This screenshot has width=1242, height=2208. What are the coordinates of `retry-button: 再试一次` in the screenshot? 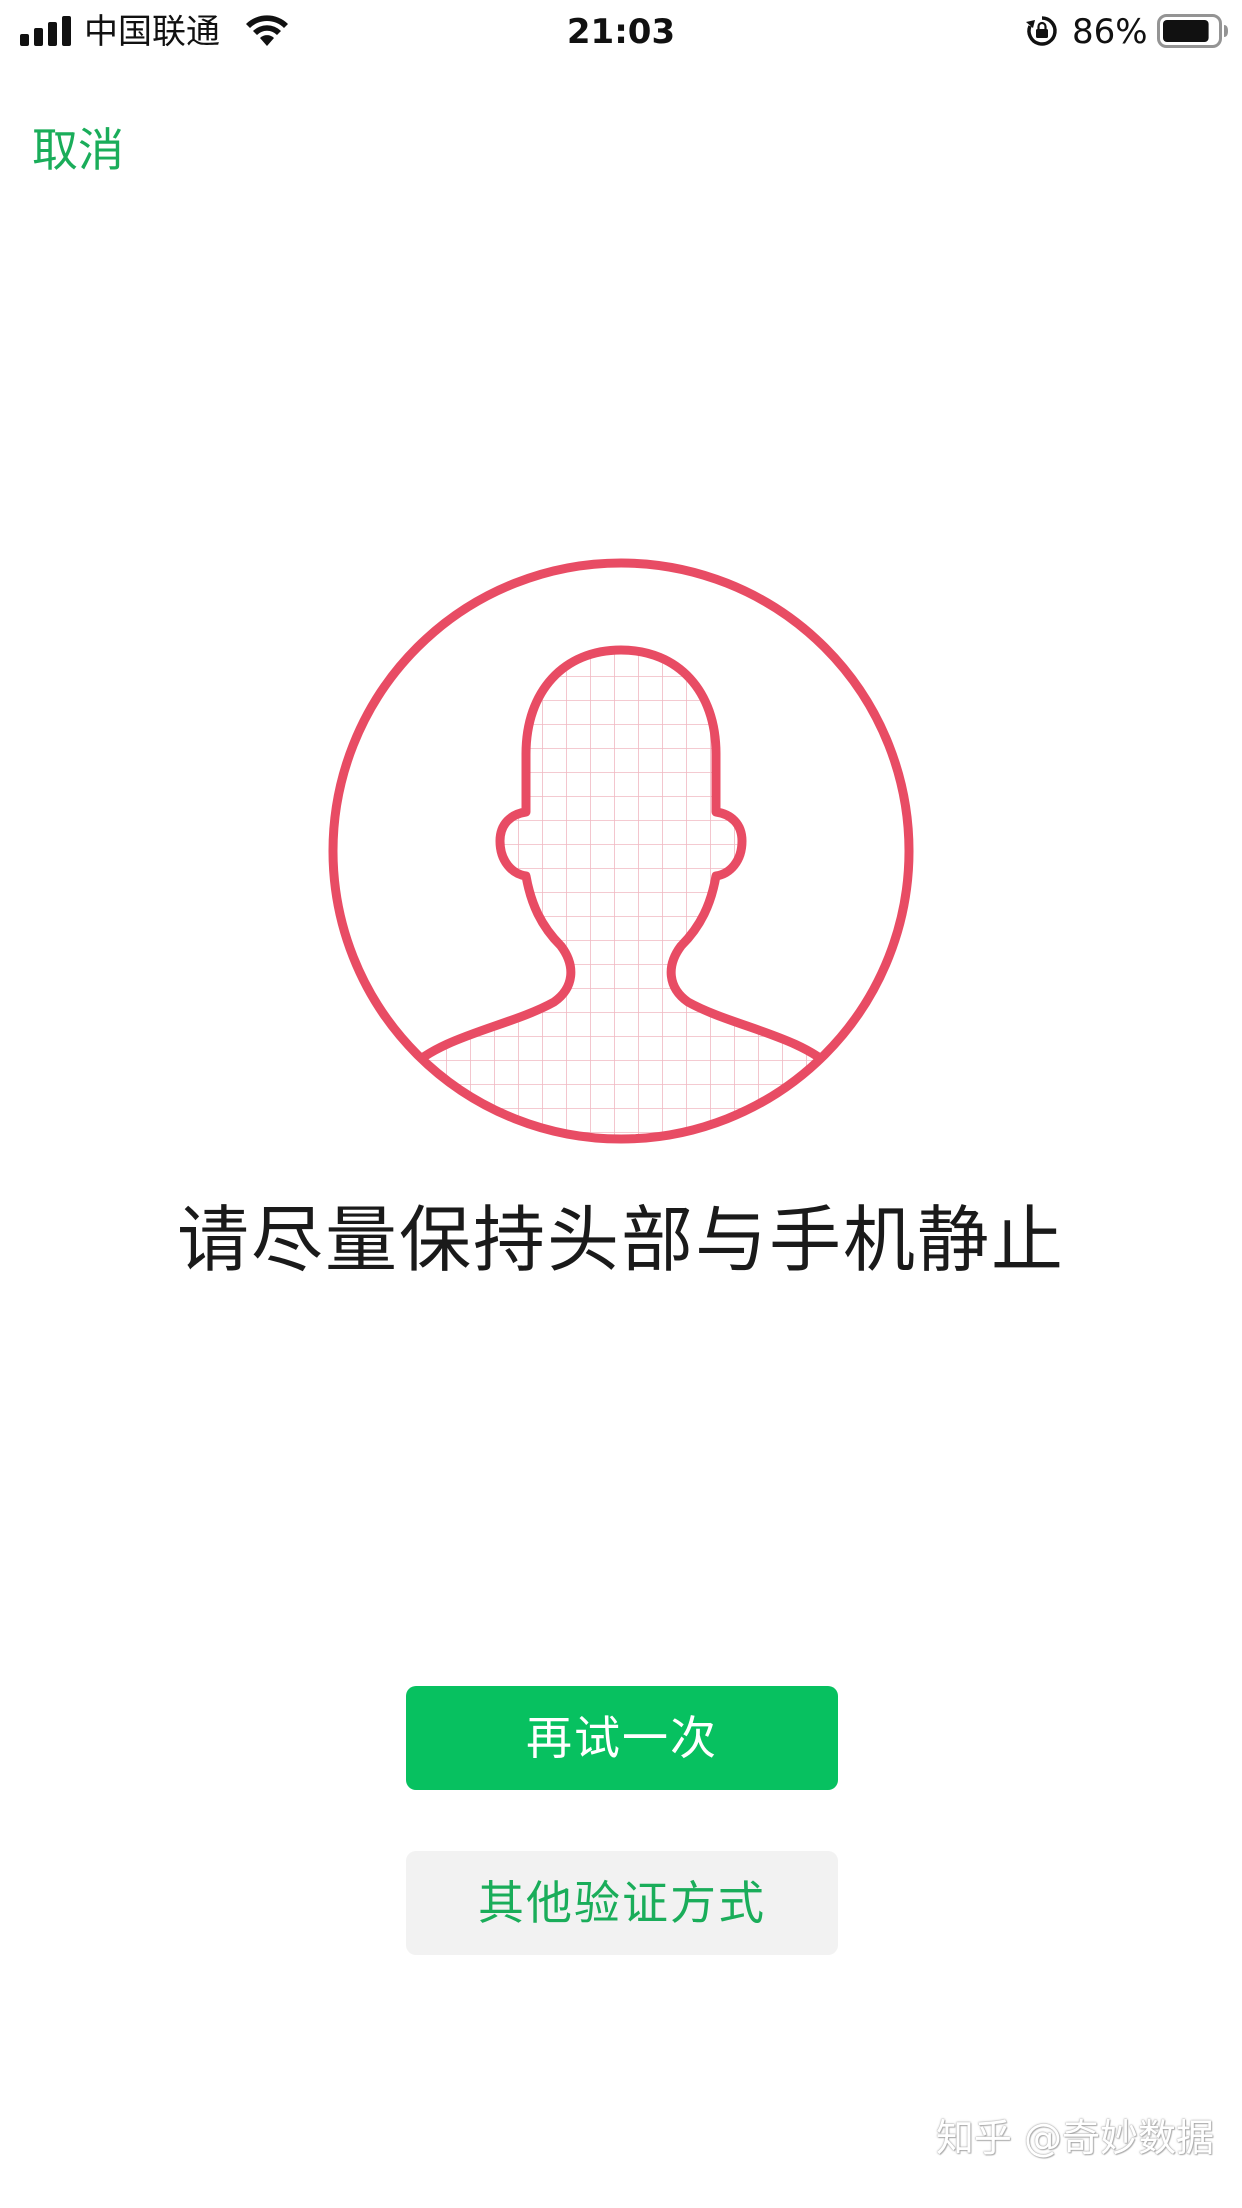 It's located at (622, 1738).